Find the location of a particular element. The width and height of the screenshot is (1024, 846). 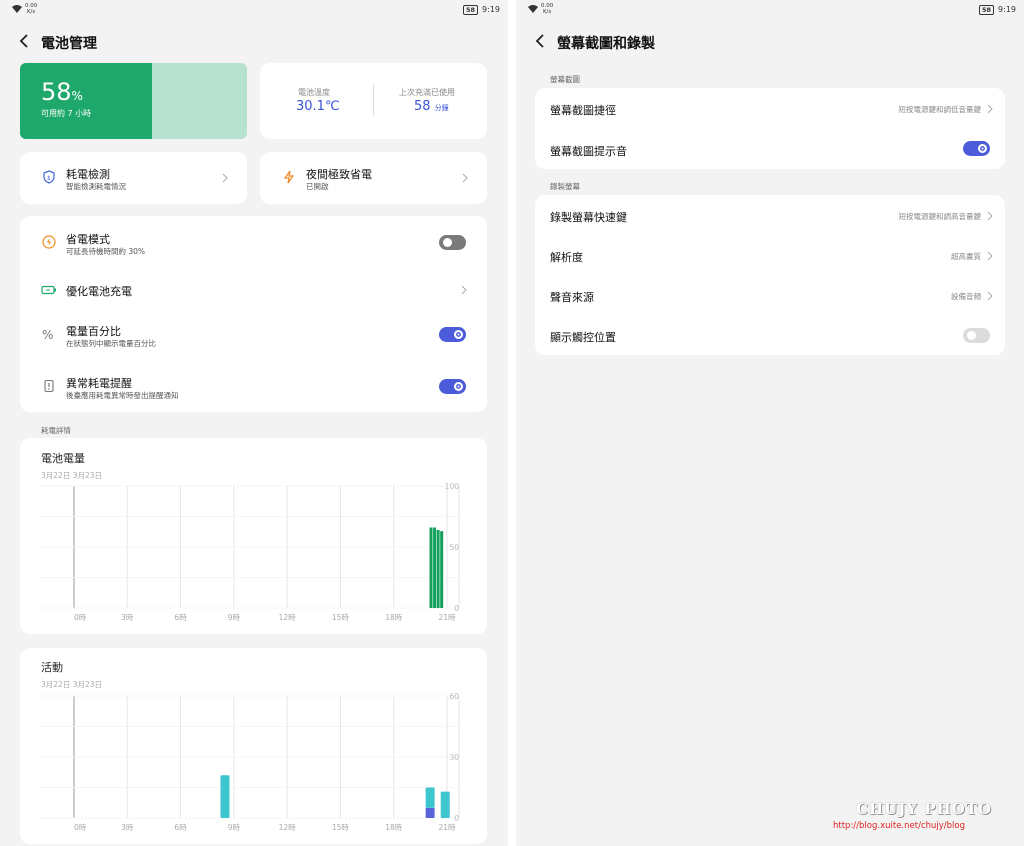

screenshot-shortcut-row: 螢幕截圖捷徑 短按電源鍵和調低音量鍵 is located at coordinates (770, 108).